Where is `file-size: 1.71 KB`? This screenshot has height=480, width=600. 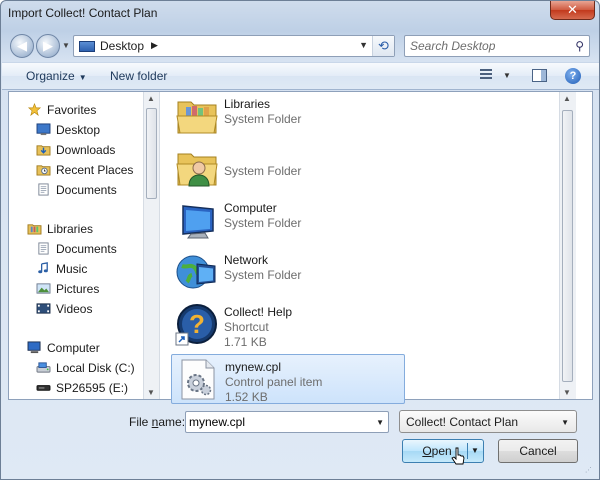
file-size: 1.71 KB is located at coordinates (245, 342).